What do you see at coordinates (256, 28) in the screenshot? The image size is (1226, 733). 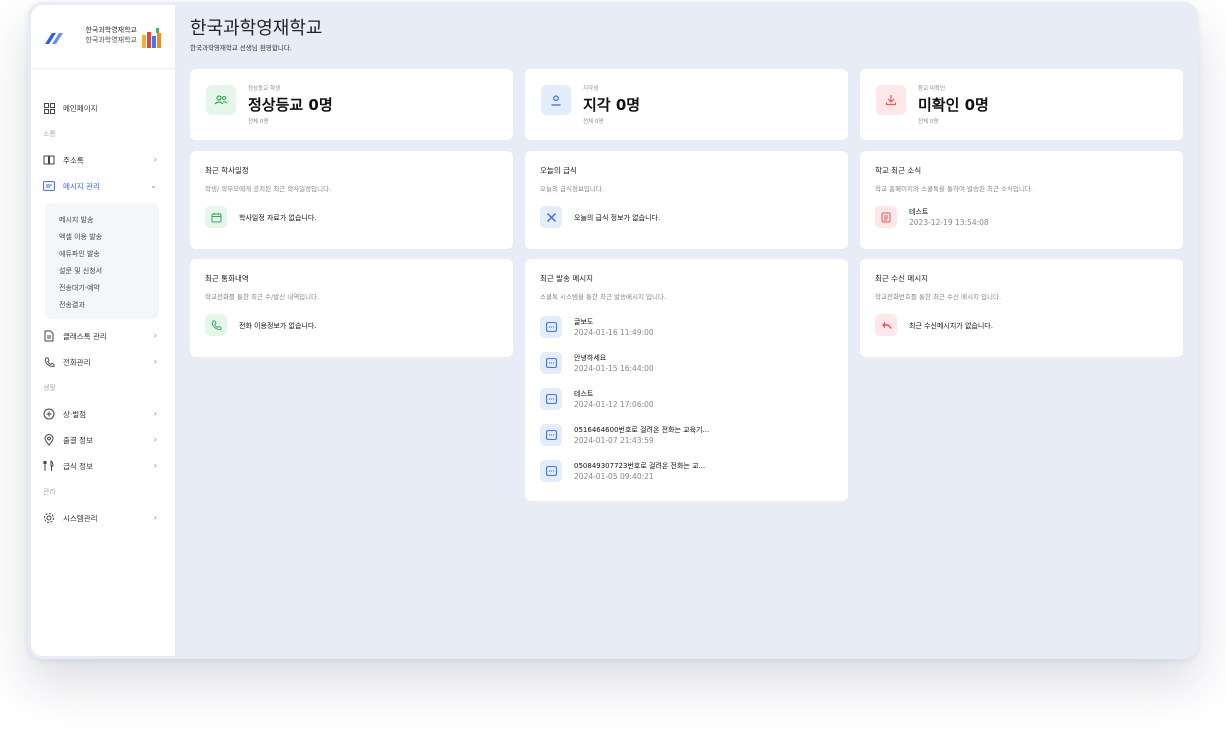 I see `page-title: 한국과학영재학교` at bounding box center [256, 28].